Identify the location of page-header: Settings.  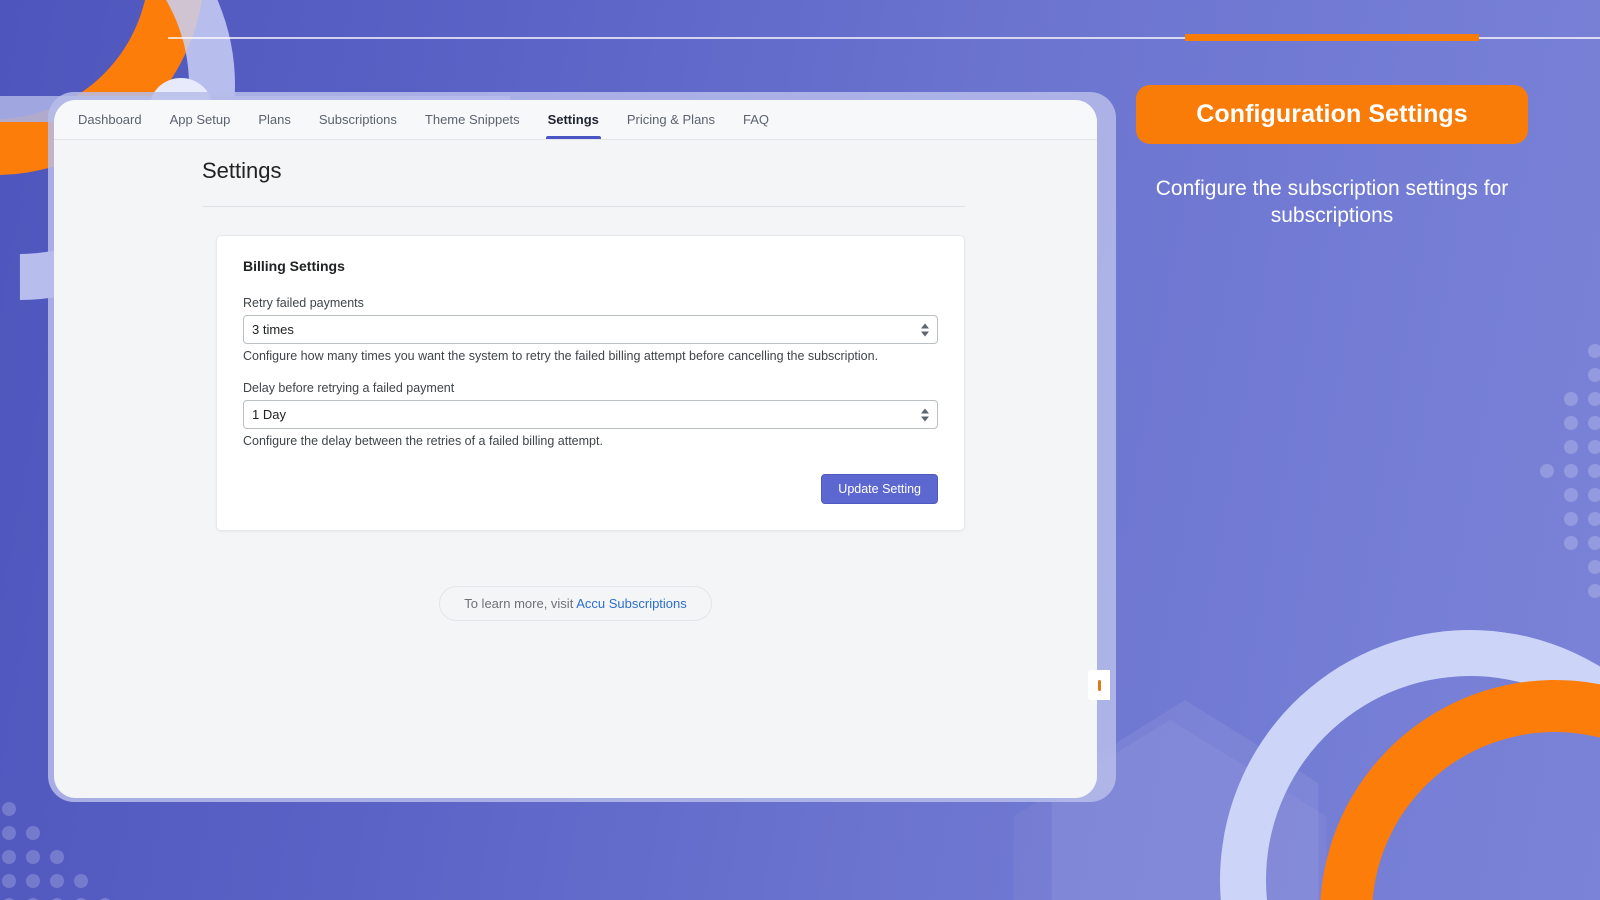
(583, 182).